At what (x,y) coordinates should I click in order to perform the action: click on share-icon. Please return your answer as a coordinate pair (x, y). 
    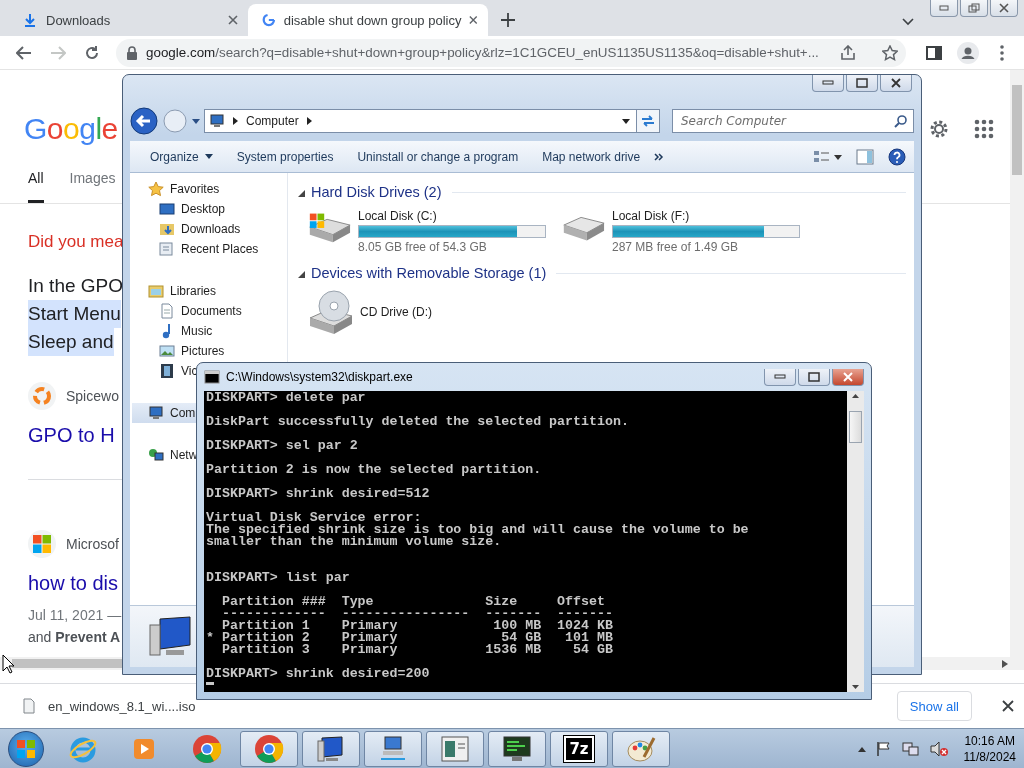
    Looking at the image, I should click on (848, 52).